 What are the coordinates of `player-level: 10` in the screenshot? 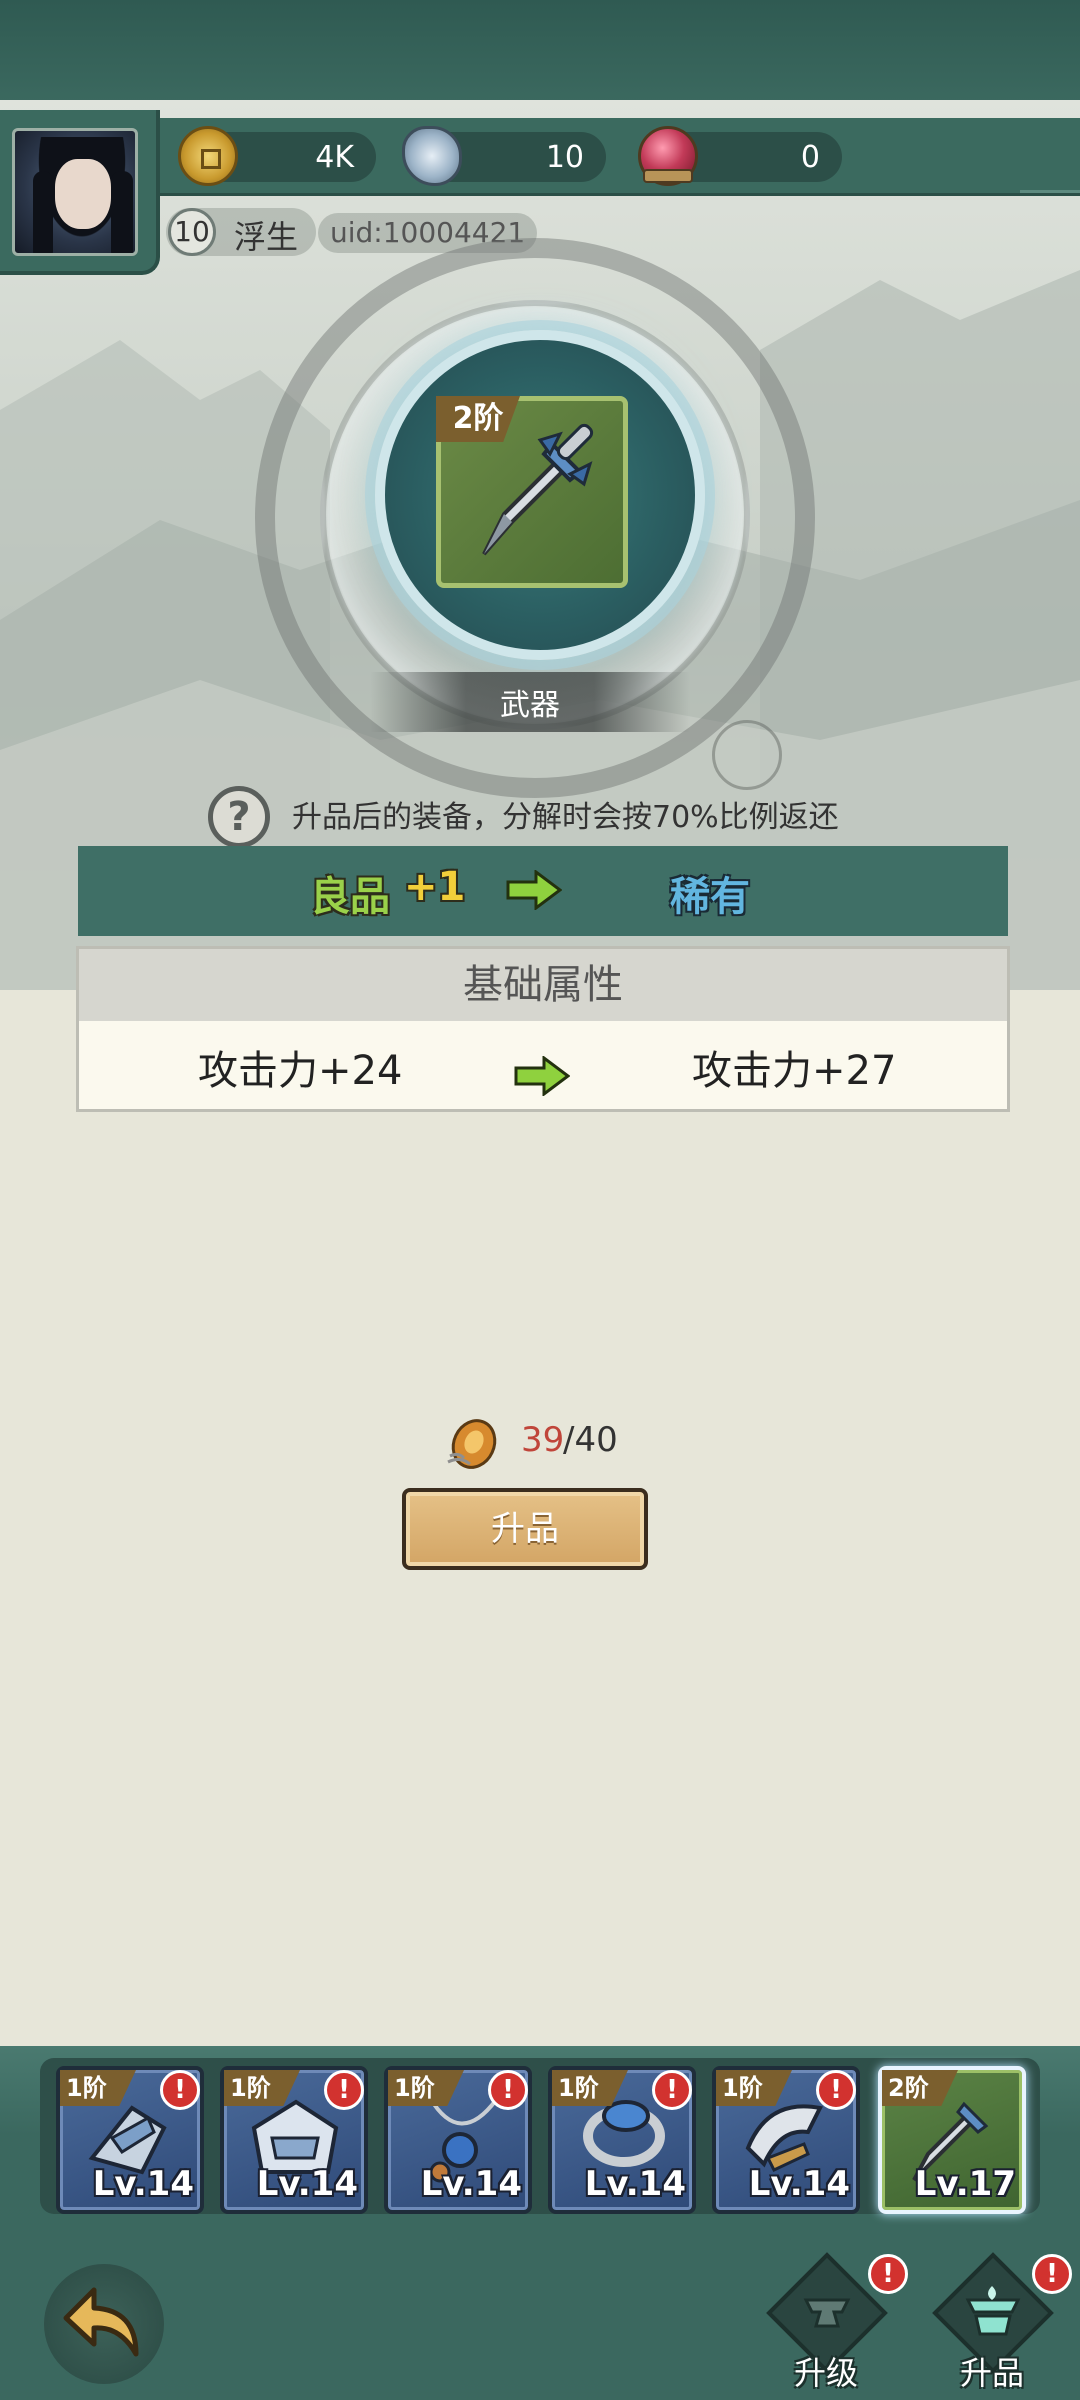 It's located at (192, 232).